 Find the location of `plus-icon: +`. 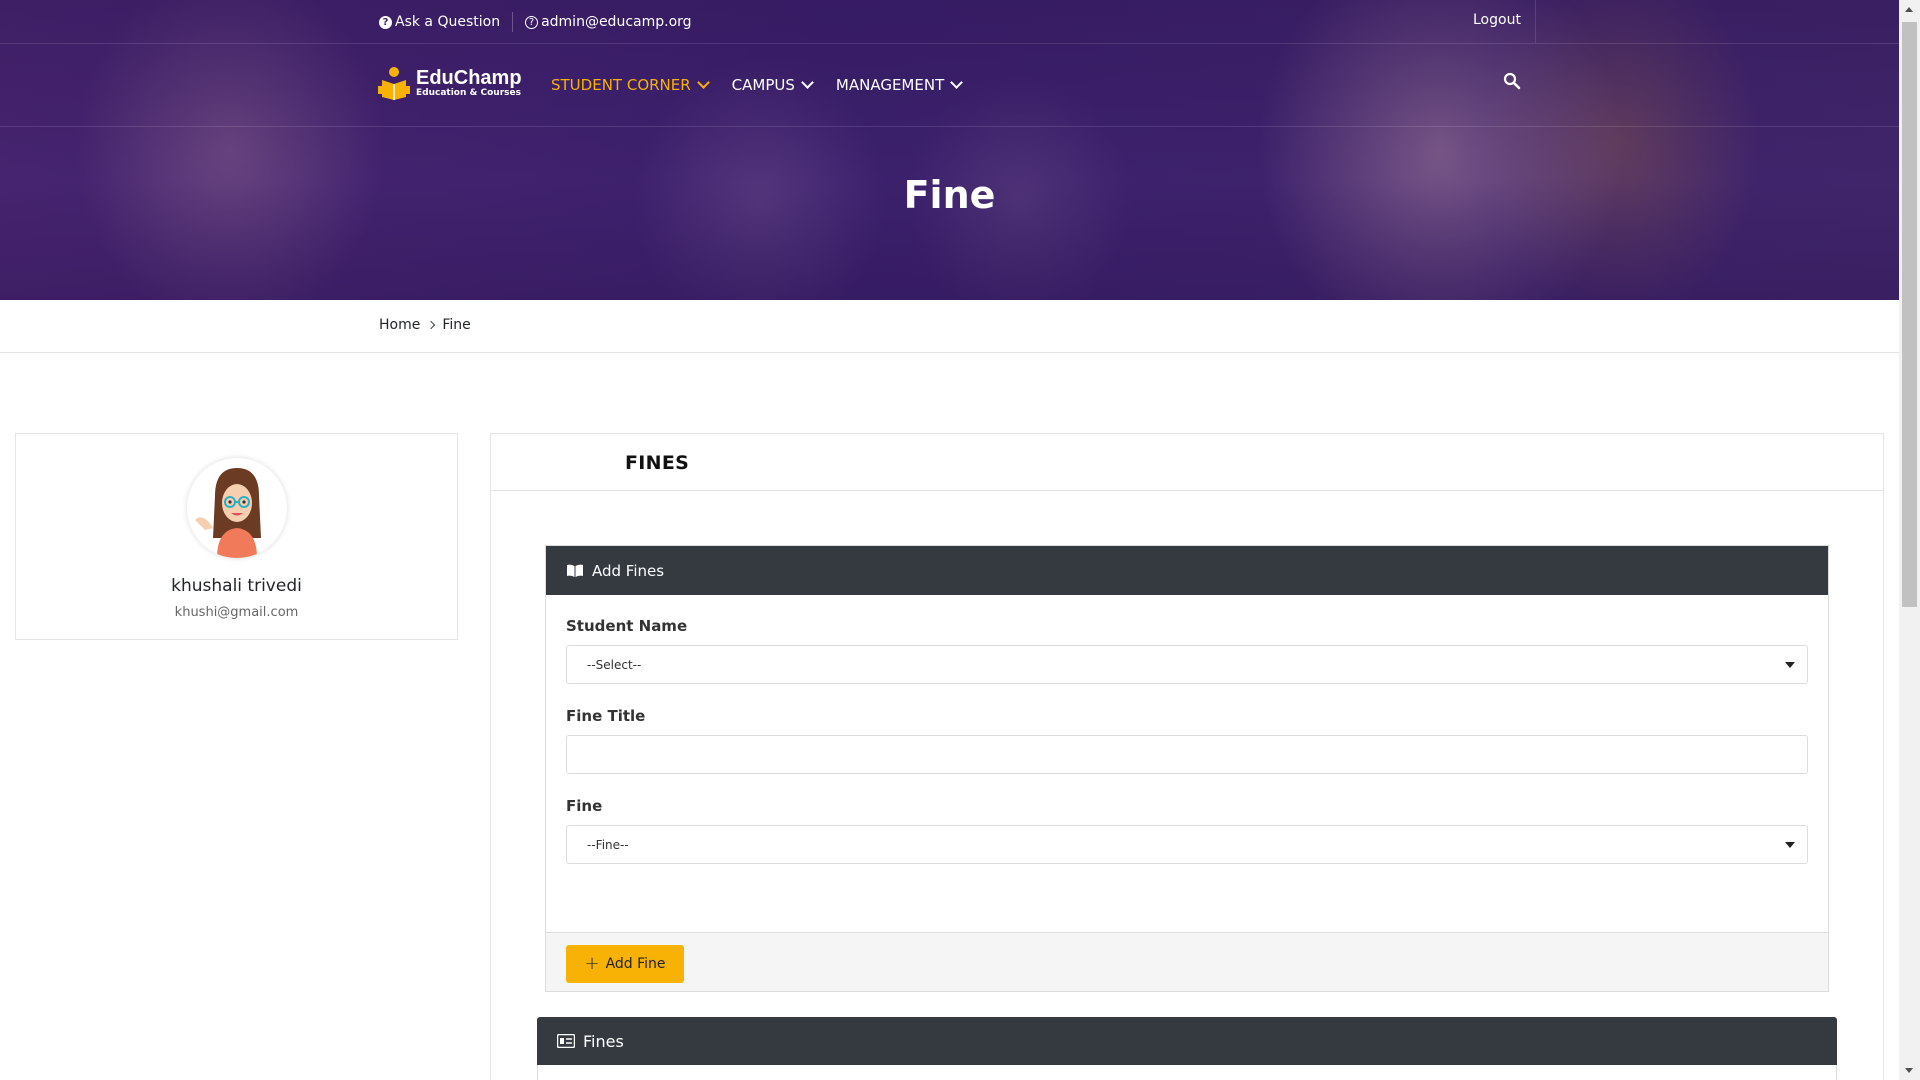

plus-icon: + is located at coordinates (592, 963).